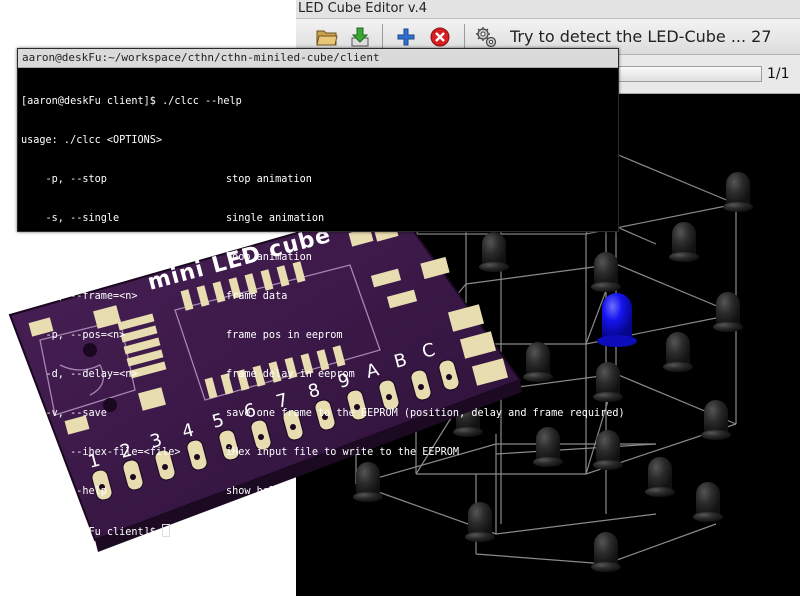 The image size is (800, 600). What do you see at coordinates (92, 532) in the screenshot?
I see `terminal-prompt: [aaron@deskFu client]$` at bounding box center [92, 532].